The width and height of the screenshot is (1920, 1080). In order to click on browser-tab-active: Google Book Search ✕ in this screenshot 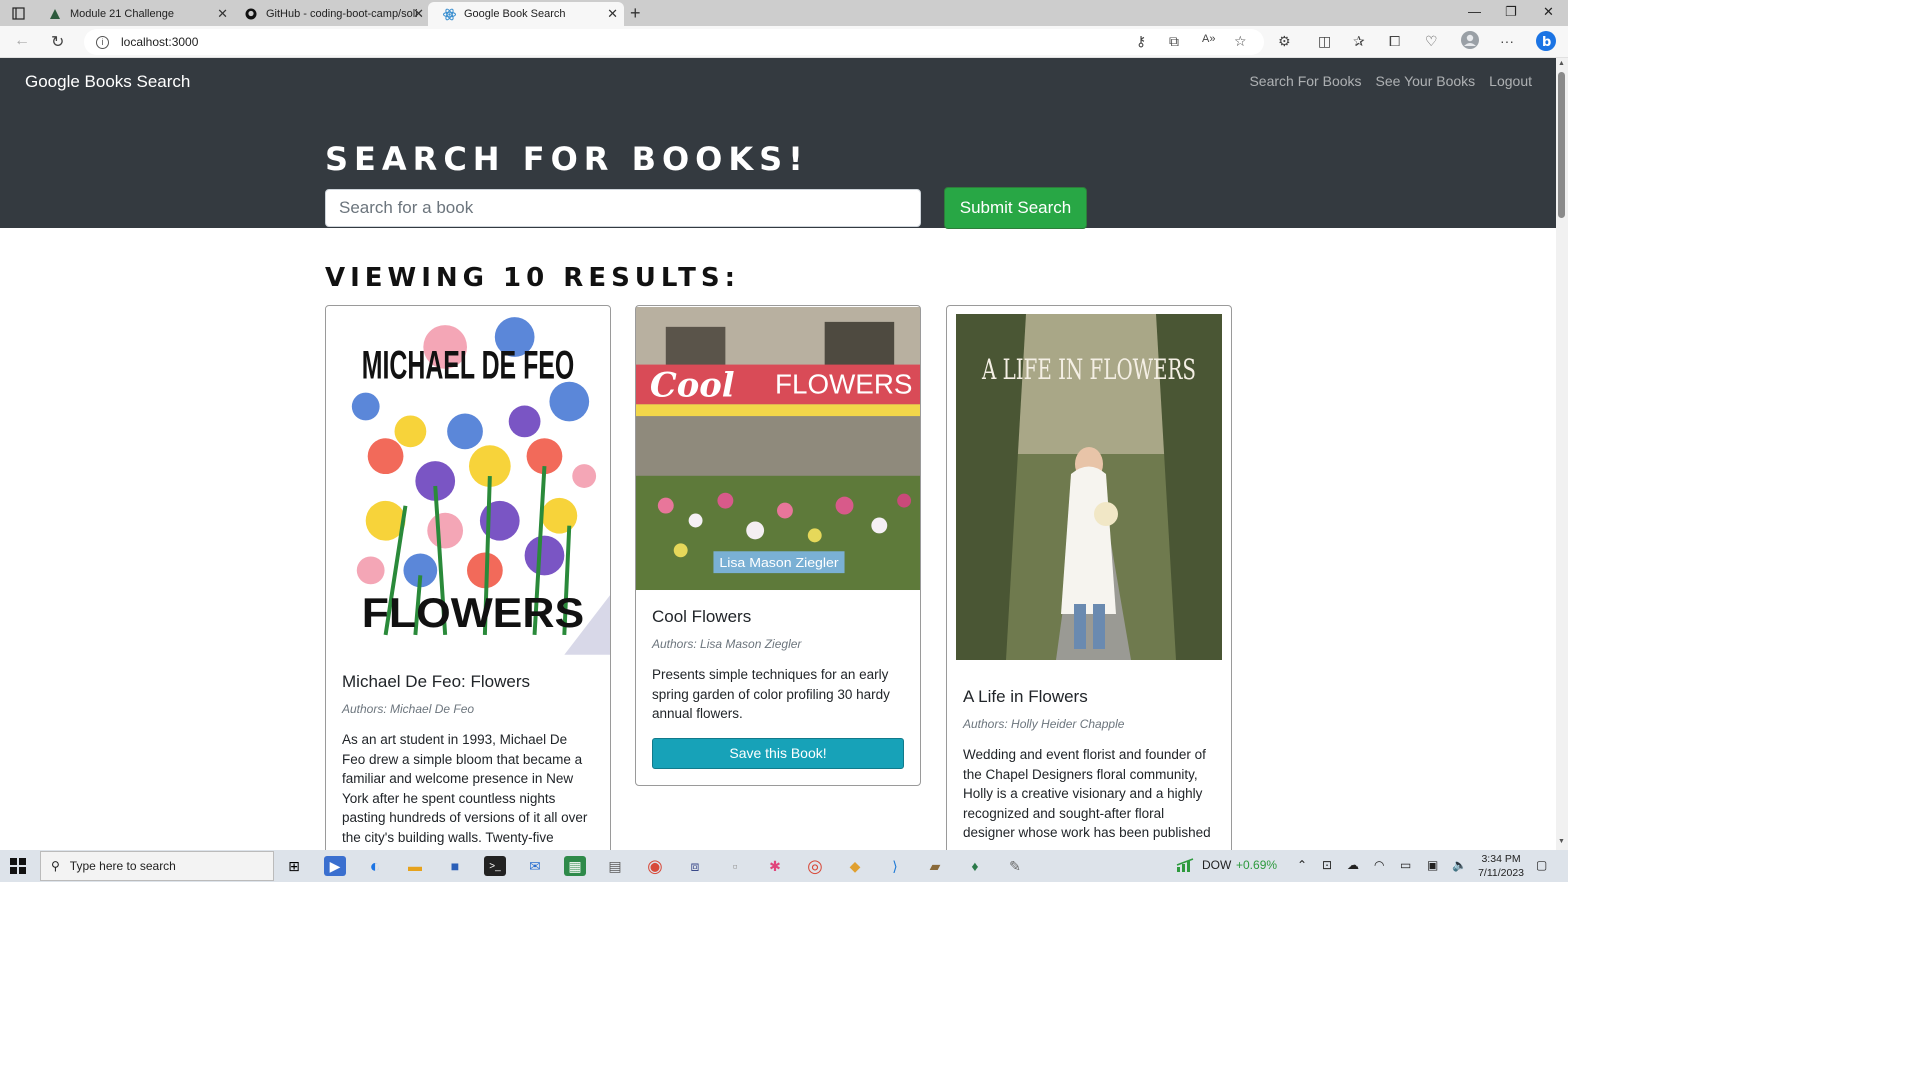, I will do `click(526, 14)`.